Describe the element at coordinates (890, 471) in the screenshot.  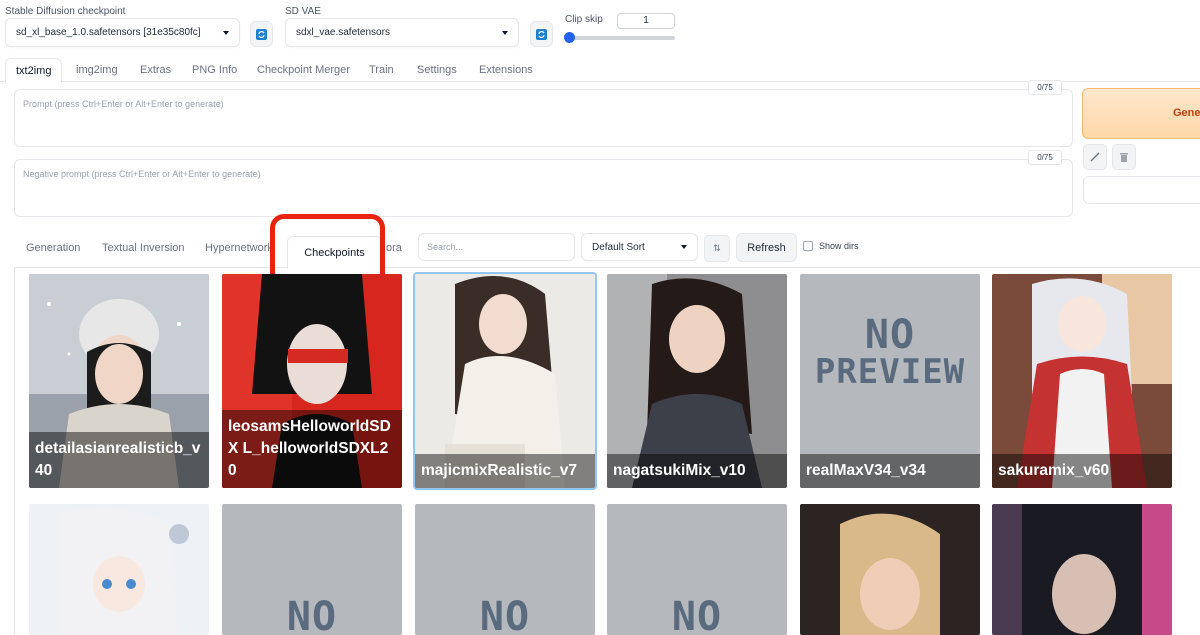
I see `model-name-label: realMaxV34_v34` at that location.